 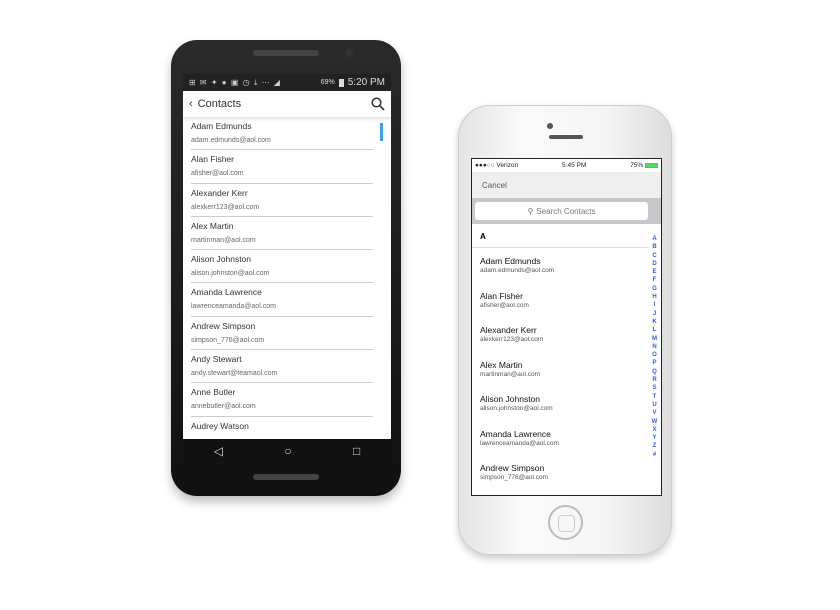 I want to click on index-letter: Z, so click(x=655, y=446).